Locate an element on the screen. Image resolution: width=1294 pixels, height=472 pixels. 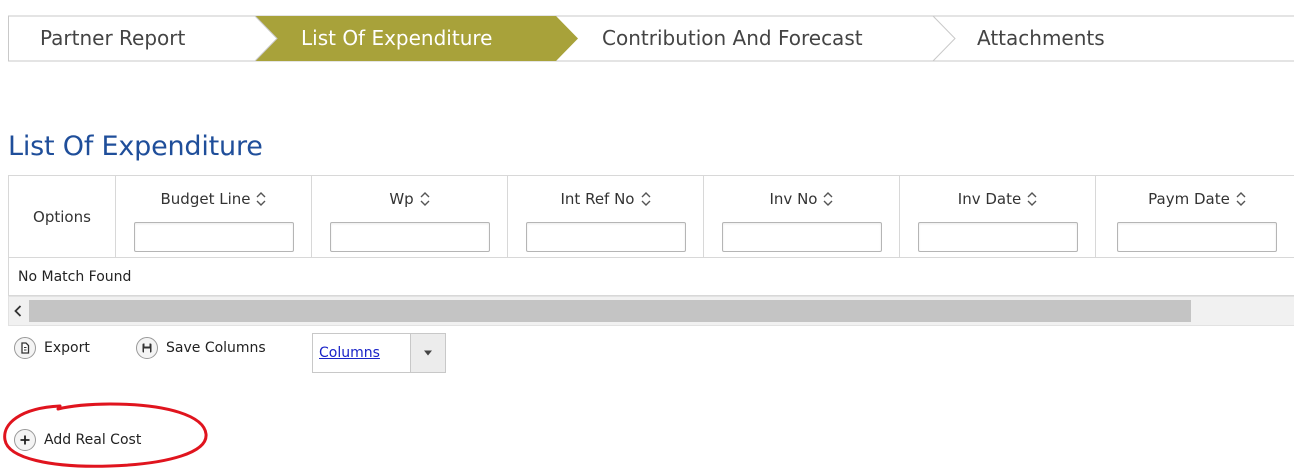
column-label: Paym Date is located at coordinates (1189, 198).